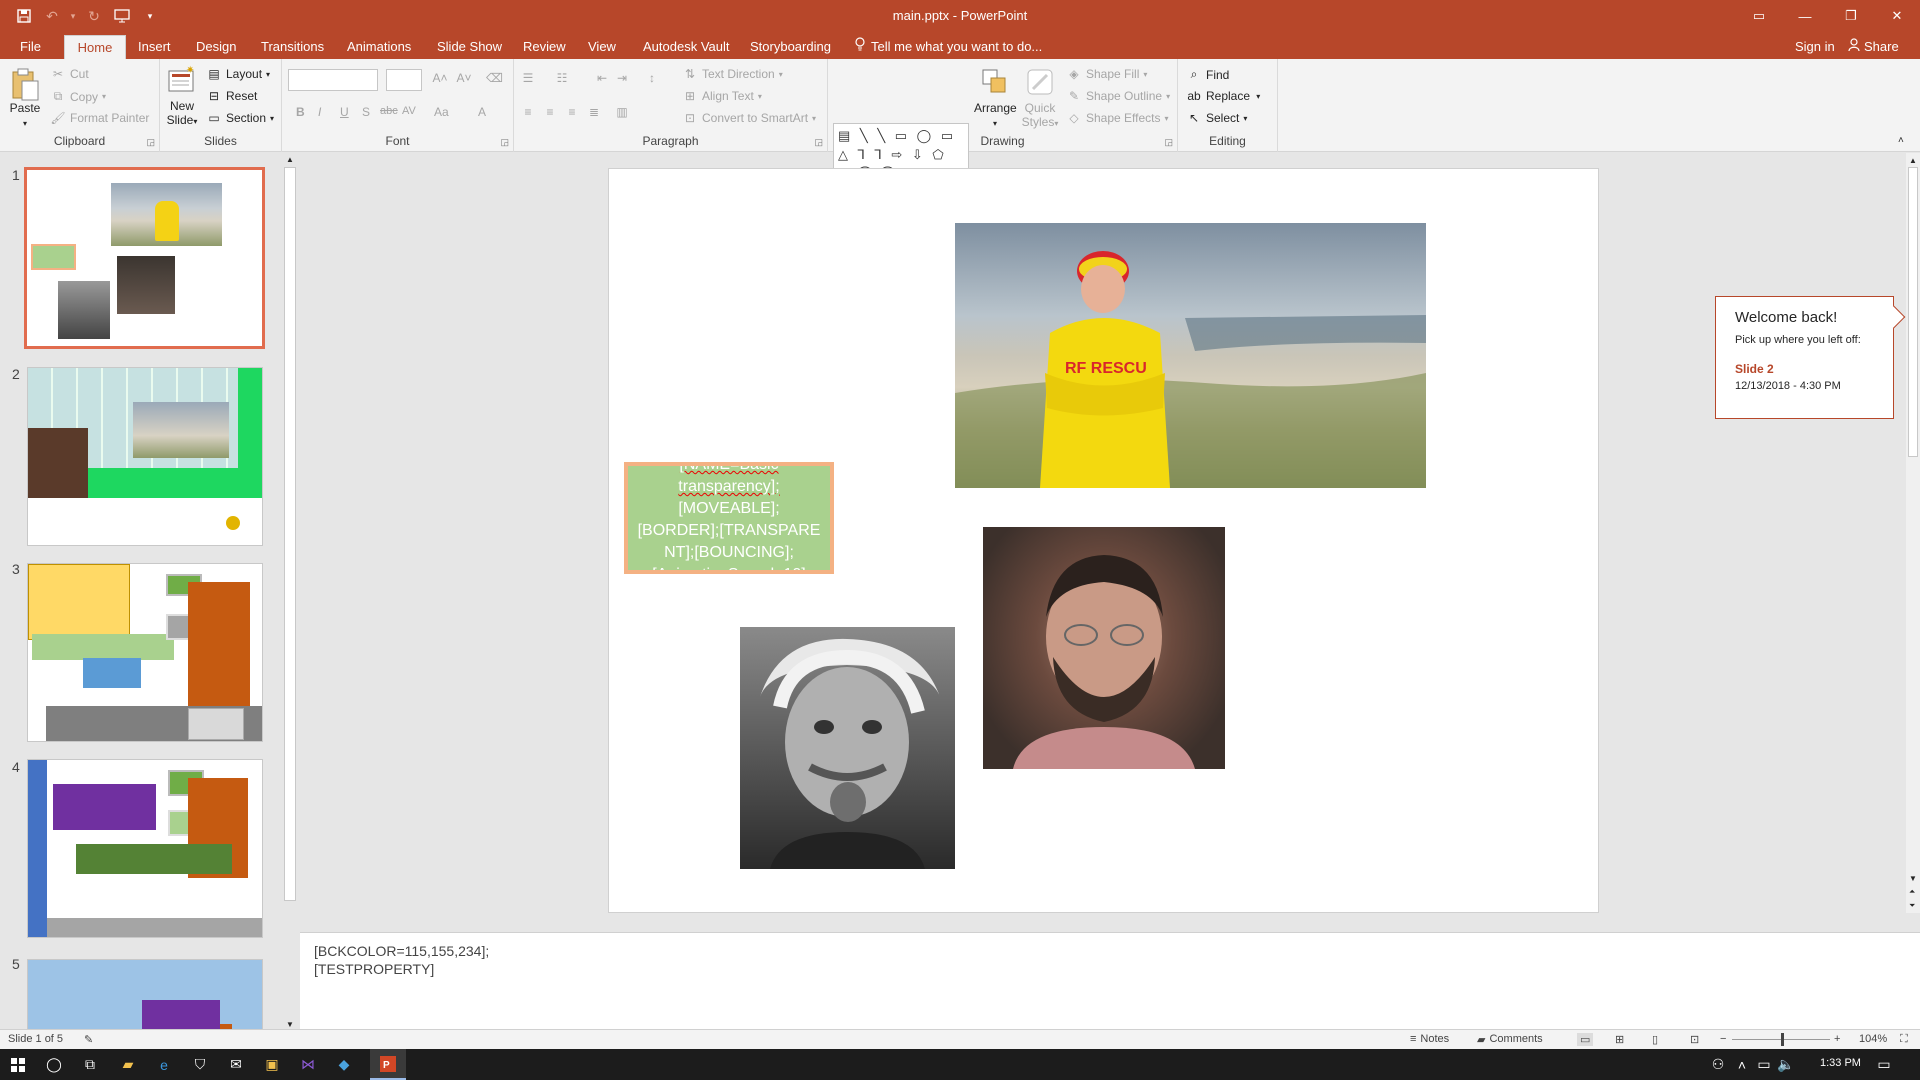 The height and width of the screenshot is (1080, 1920). I want to click on character-spacing-button: AV, so click(409, 111).